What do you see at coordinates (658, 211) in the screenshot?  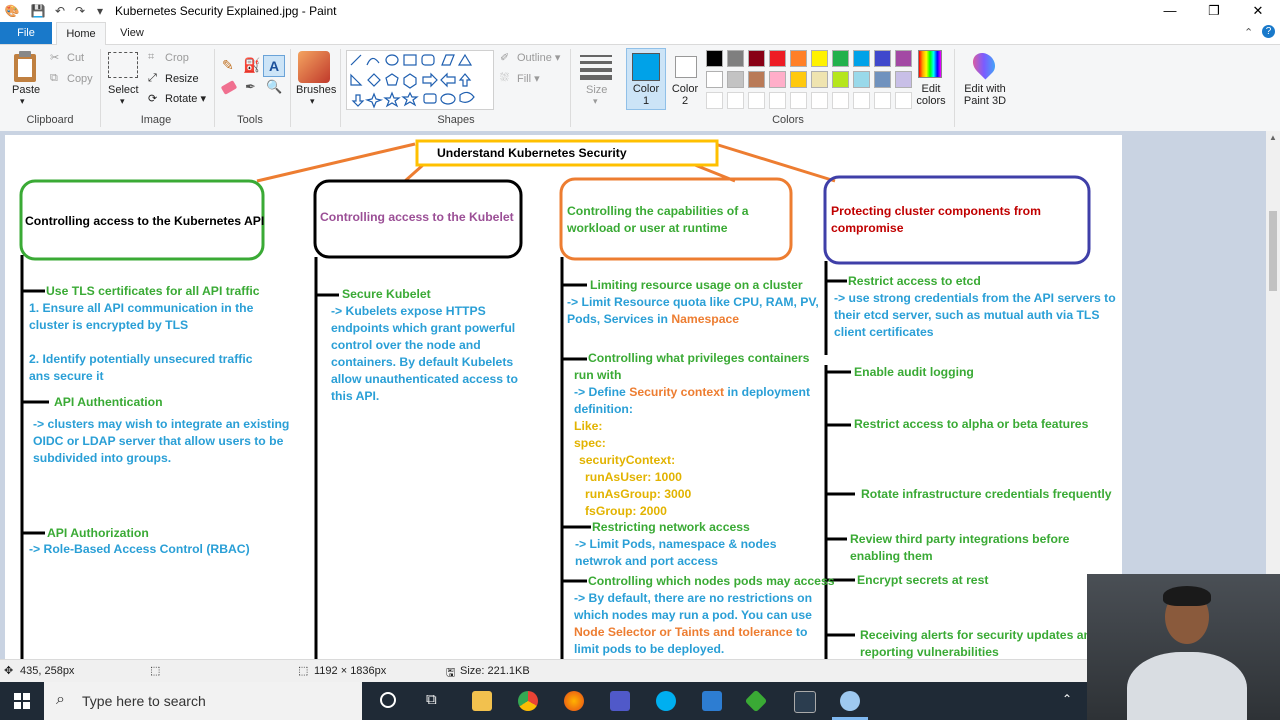 I see `col3-heading: Controlling the capabilities of a` at bounding box center [658, 211].